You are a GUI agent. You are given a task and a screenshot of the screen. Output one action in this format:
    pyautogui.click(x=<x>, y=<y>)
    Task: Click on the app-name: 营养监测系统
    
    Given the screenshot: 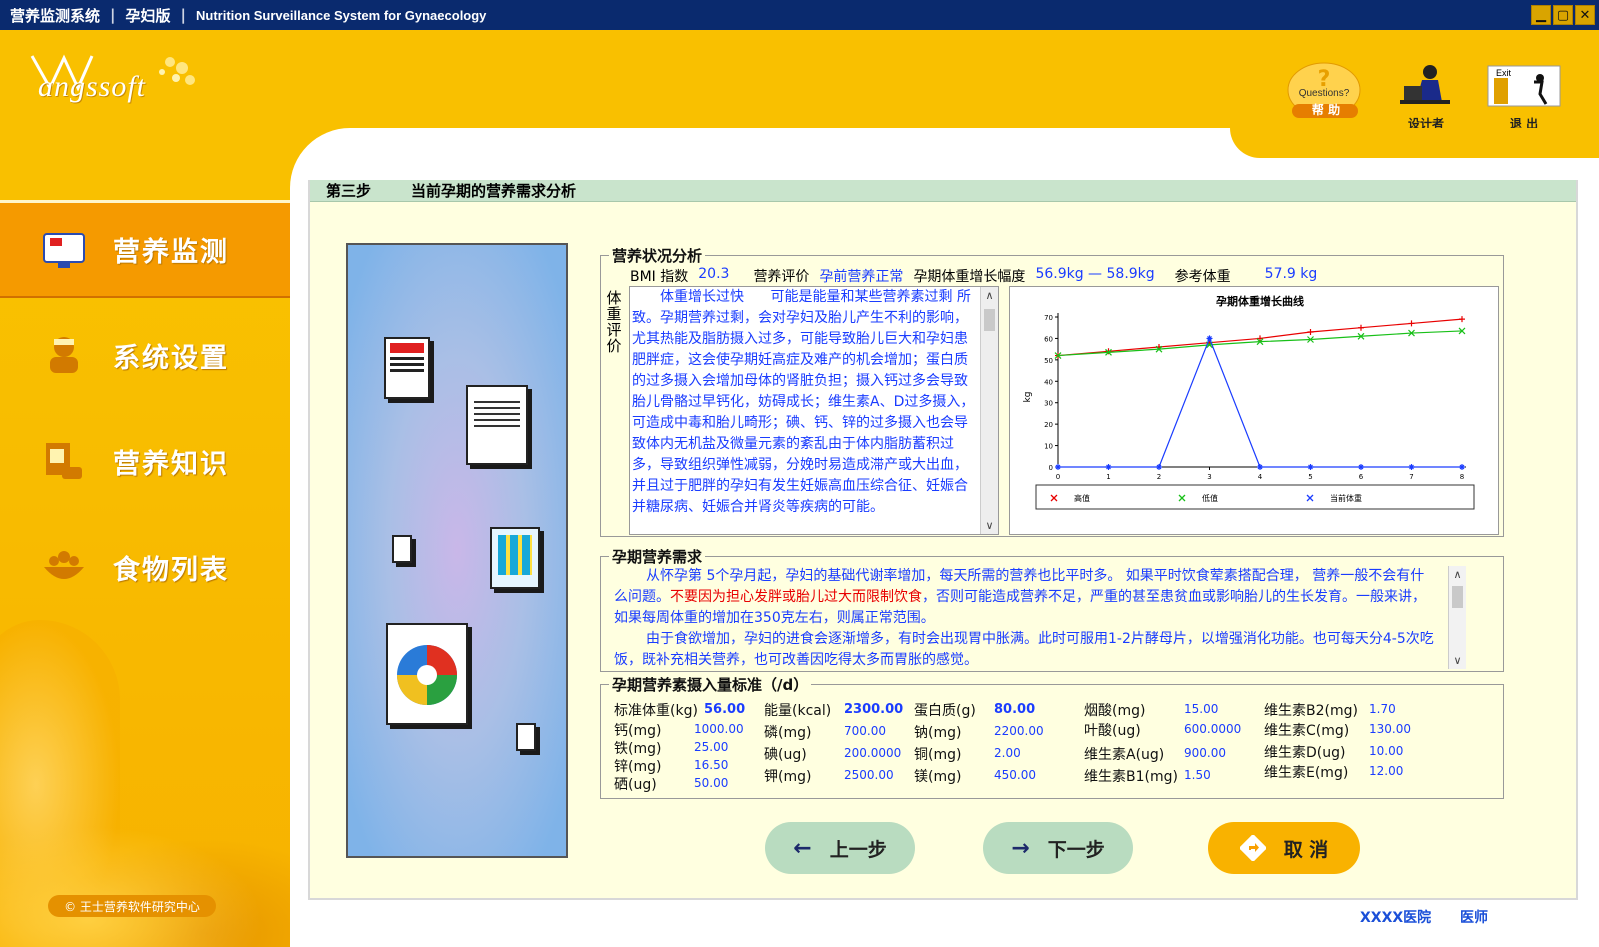 What is the action you would take?
    pyautogui.click(x=55, y=15)
    